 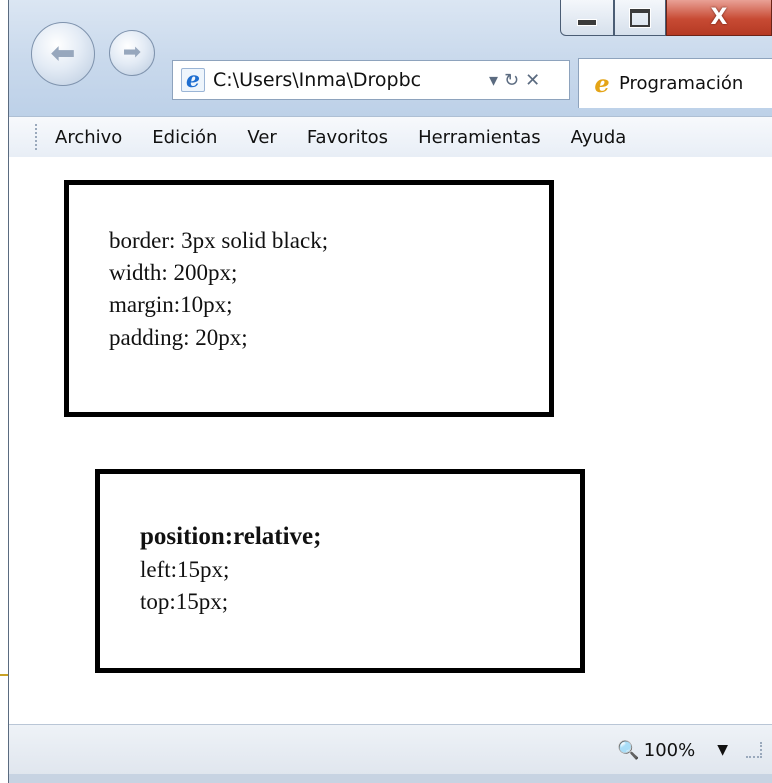 I want to click on zoom-control: 🔍 100% ▼, so click(x=672, y=750).